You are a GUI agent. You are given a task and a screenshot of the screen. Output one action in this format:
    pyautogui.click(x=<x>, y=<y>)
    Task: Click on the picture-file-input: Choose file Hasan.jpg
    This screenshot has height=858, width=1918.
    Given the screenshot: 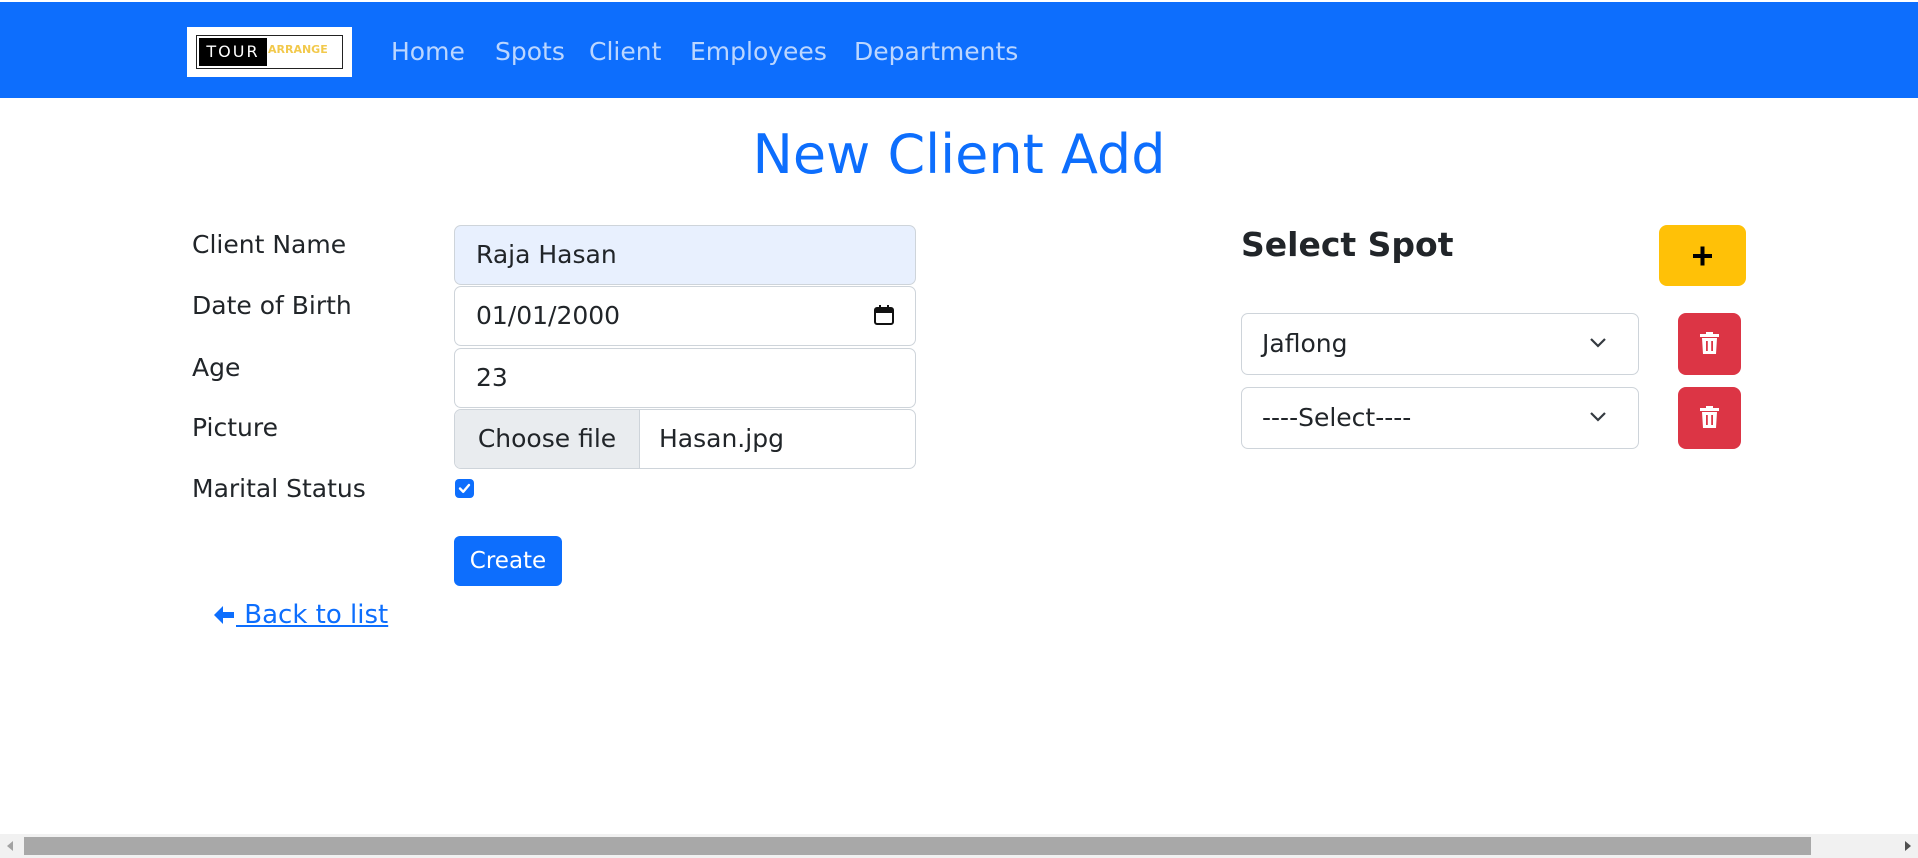 What is the action you would take?
    pyautogui.click(x=685, y=439)
    